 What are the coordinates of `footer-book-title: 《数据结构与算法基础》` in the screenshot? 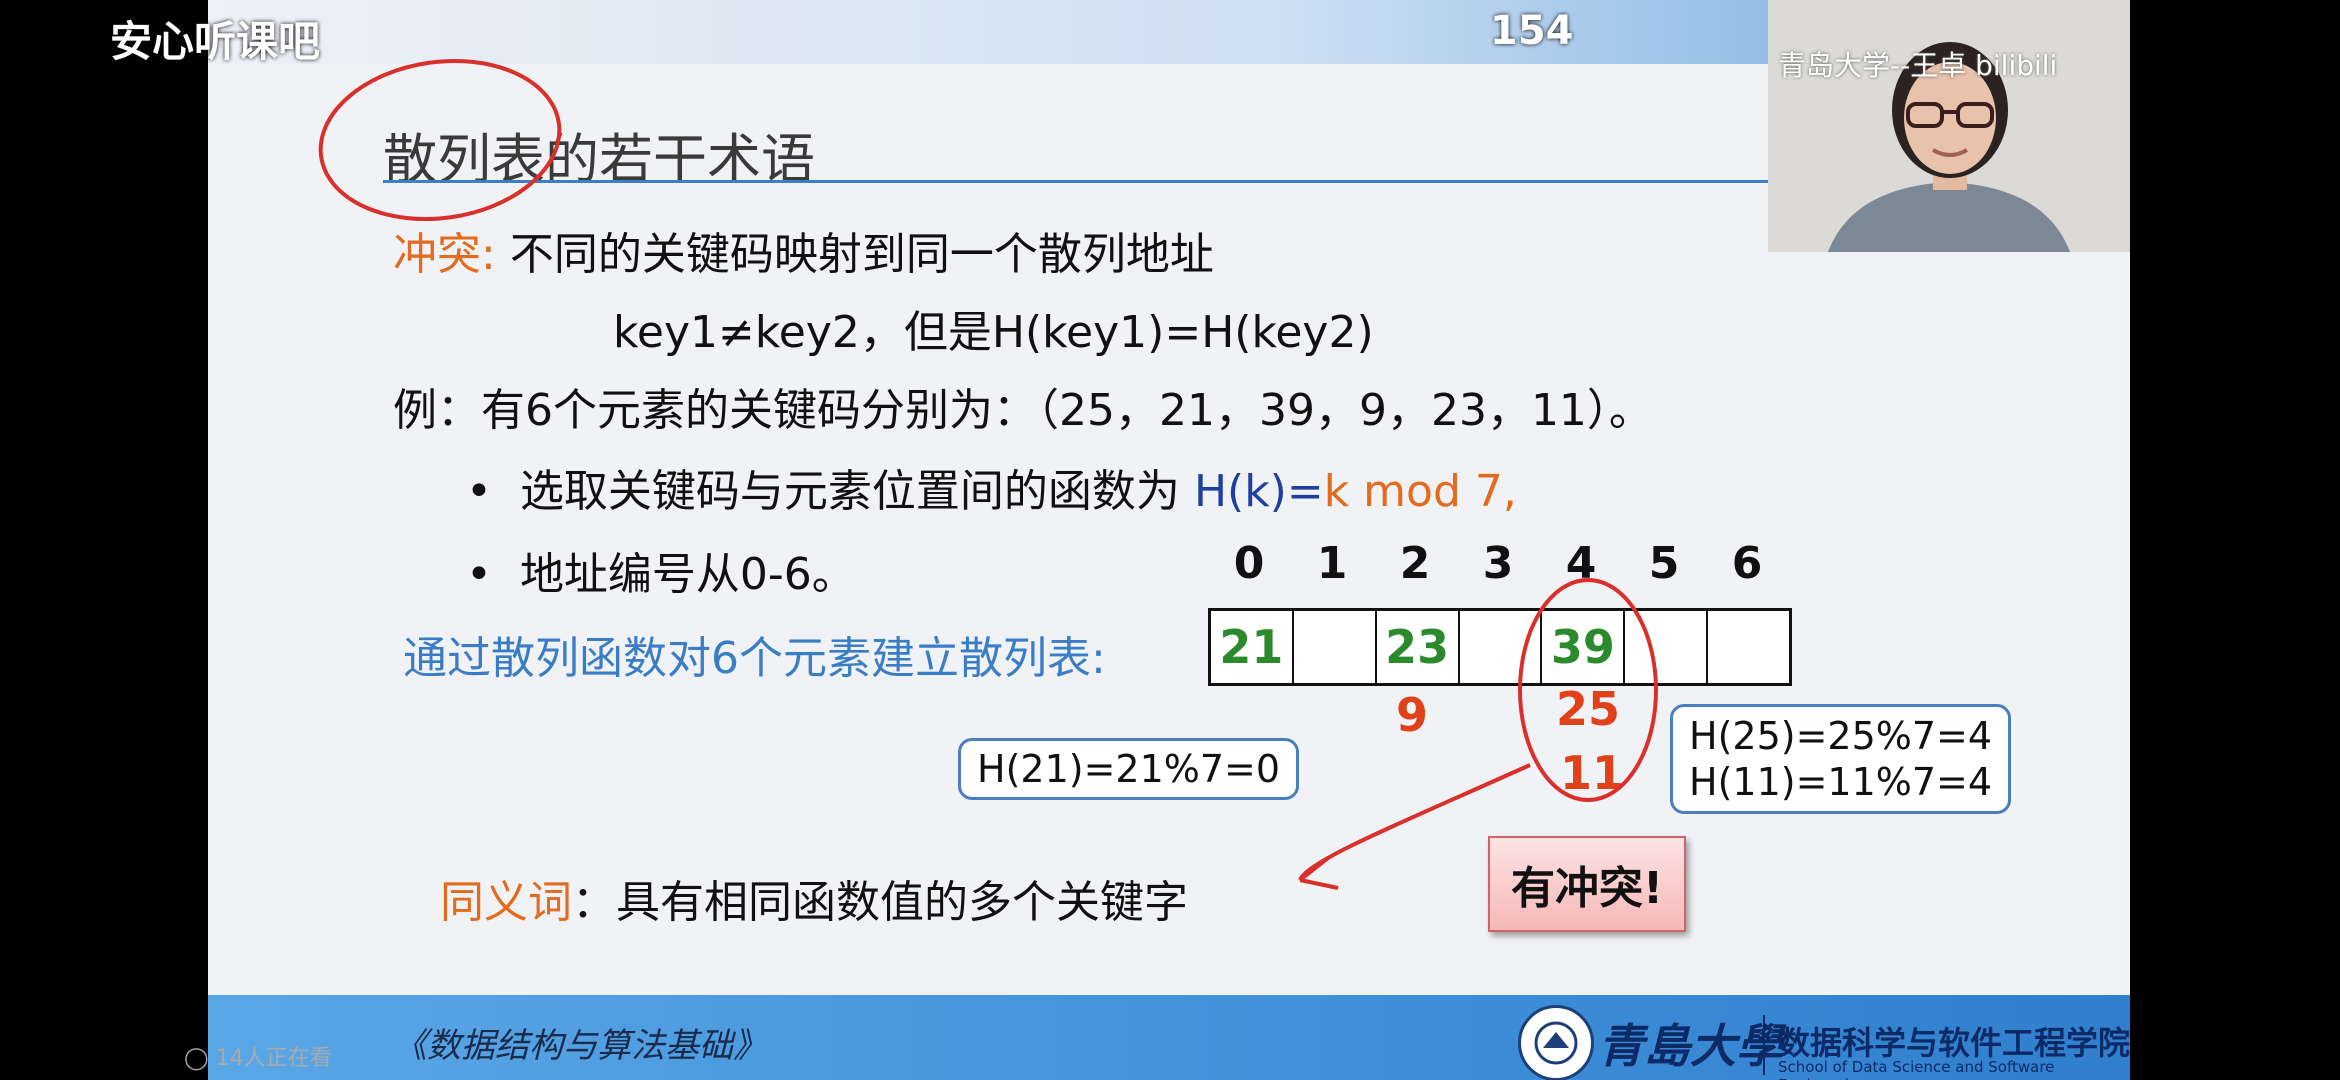 It's located at (580, 1046).